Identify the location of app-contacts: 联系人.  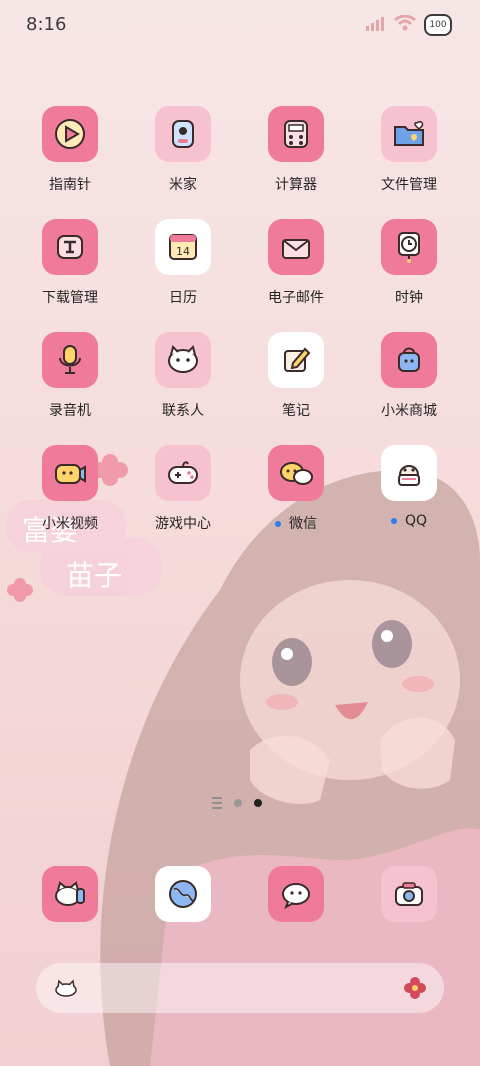
(183, 382).